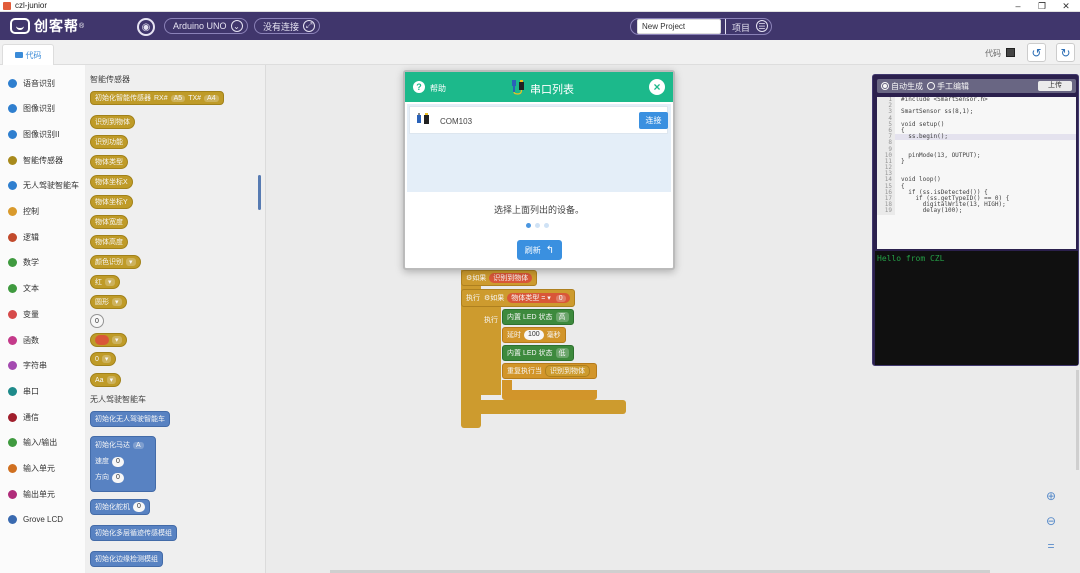 Image resolution: width=1080 pixels, height=573 pixels. Describe the element at coordinates (31, 417) in the screenshot. I see `category-label: 通信` at that location.